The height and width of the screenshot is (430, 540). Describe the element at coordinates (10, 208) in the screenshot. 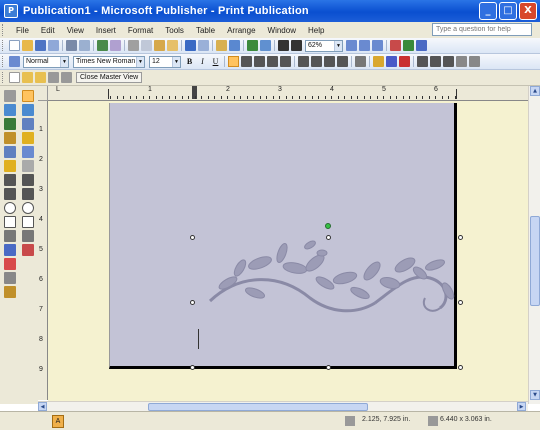

I see `oval-icon` at that location.